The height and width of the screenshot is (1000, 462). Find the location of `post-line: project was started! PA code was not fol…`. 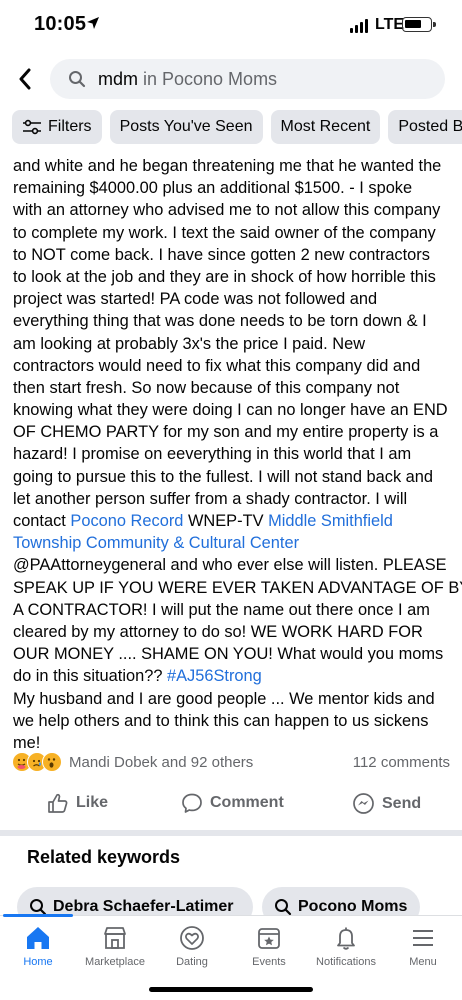

post-line: project was started! PA code was not fol… is located at coordinates (195, 299).